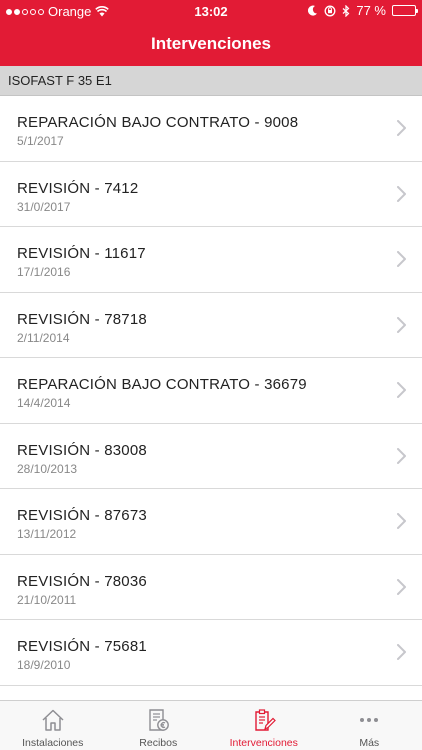 Image resolution: width=422 pixels, height=750 pixels. I want to click on intervention-row: REVISIÓN - 78718 2/11/2014, so click(211, 325).